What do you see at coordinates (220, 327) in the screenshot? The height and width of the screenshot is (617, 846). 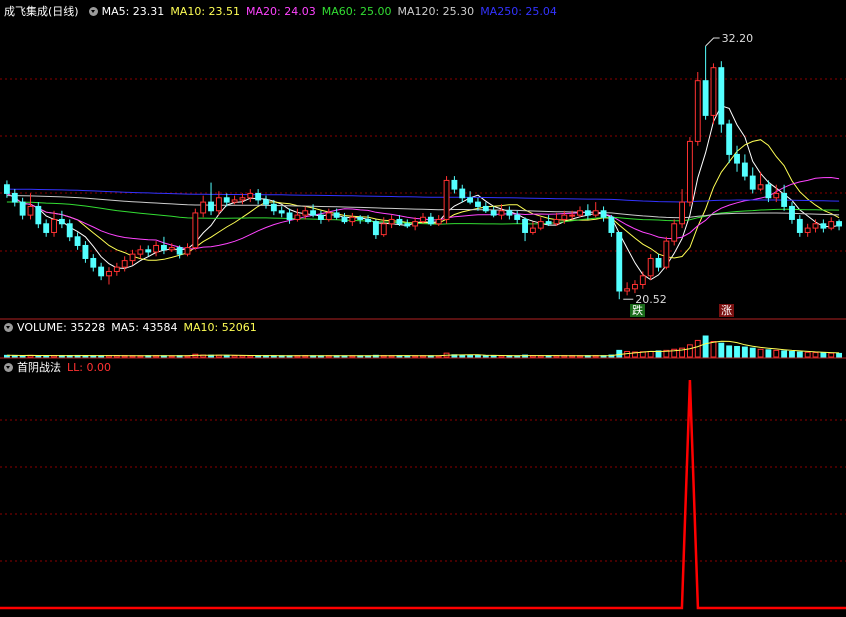 I see `volume-ma10-label: MA10: 52061` at bounding box center [220, 327].